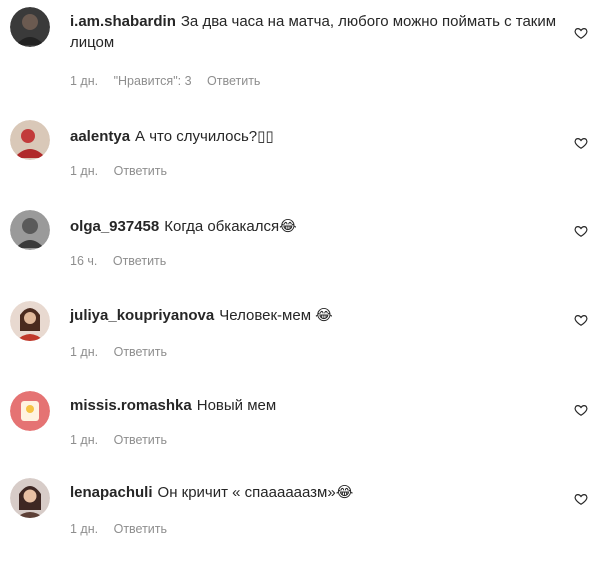 The image size is (600, 568). What do you see at coordinates (236, 405) in the screenshot?
I see `comment-body: Новый мем` at bounding box center [236, 405].